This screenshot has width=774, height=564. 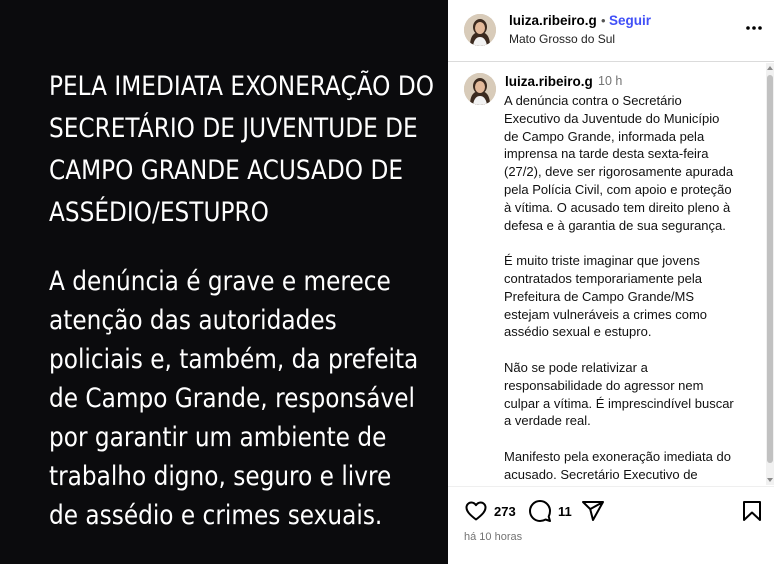 I want to click on post-time-ago: há 10 horas, so click(x=493, y=537).